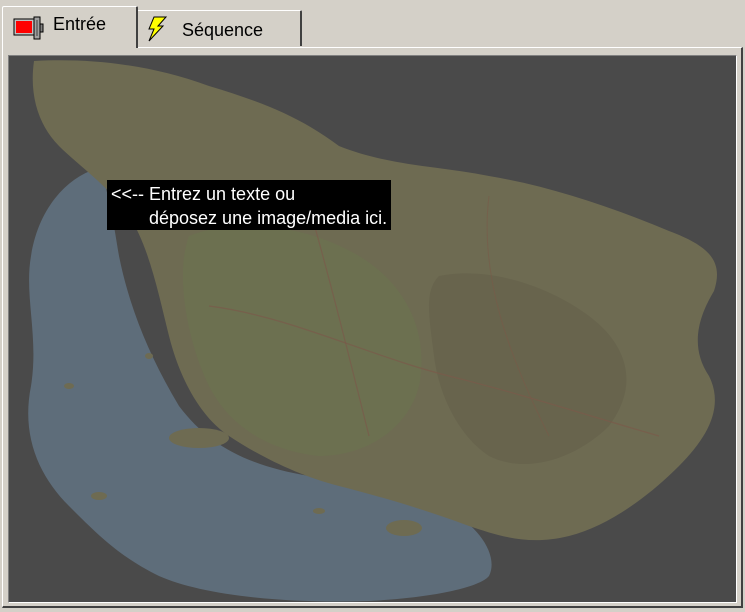  I want to click on tab-sequence-label: Séquence, so click(223, 30).